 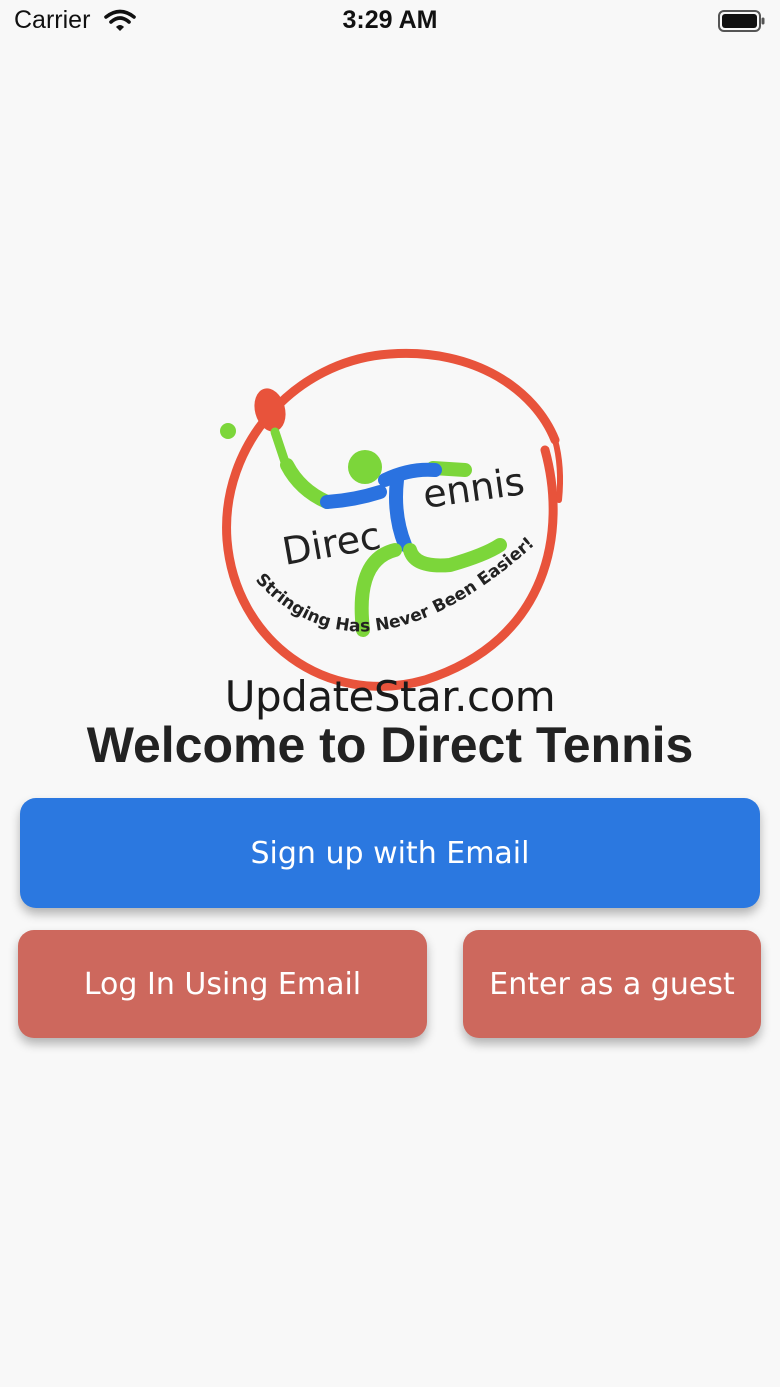 I want to click on enter-as-guest-button: Enter as a guest, so click(x=612, y=984).